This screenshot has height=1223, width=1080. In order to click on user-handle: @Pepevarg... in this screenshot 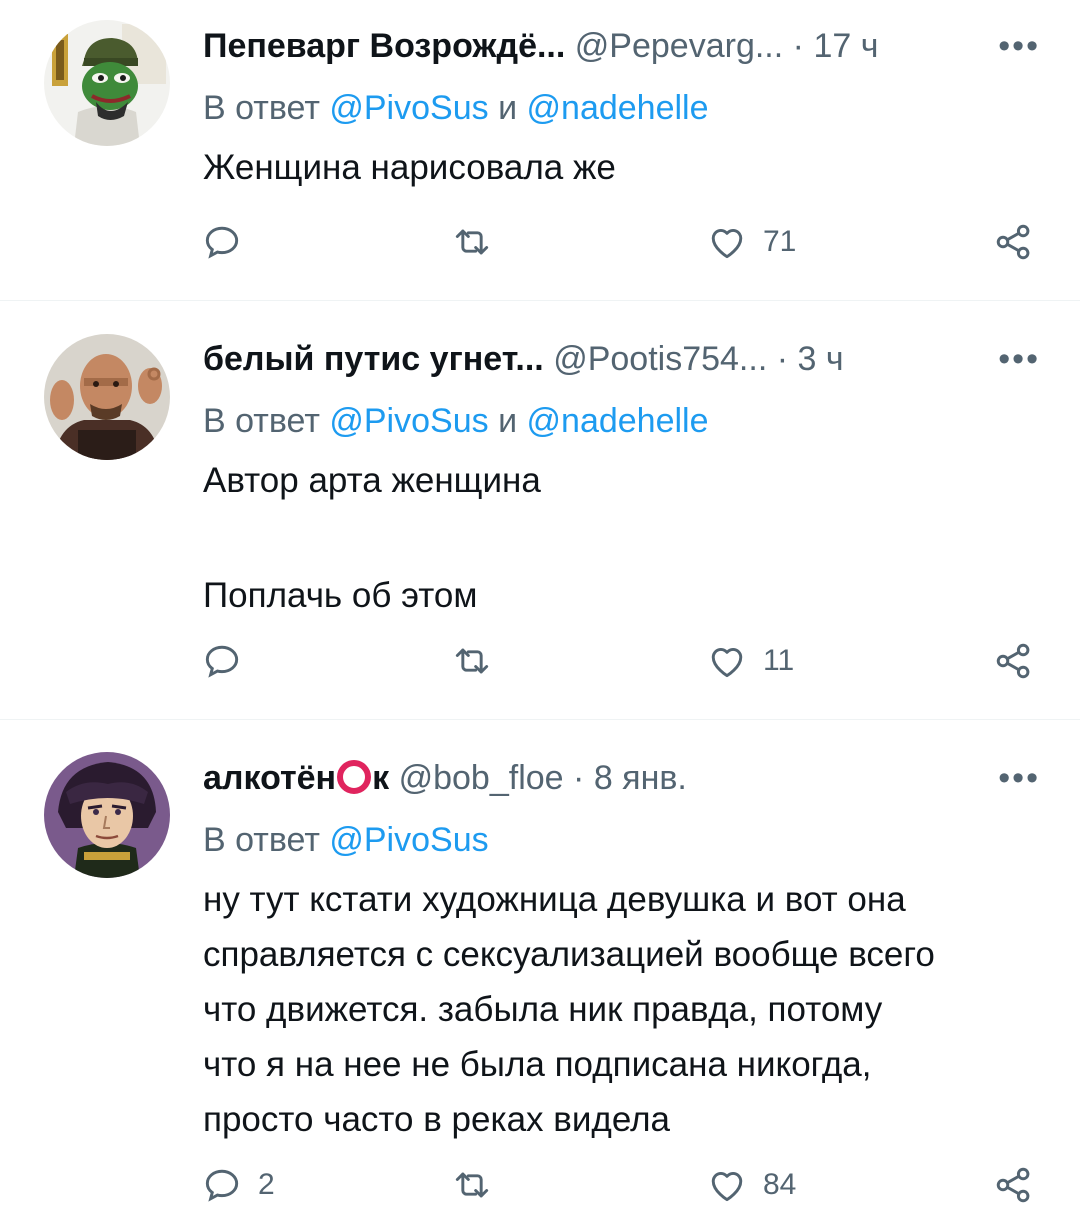, I will do `click(679, 46)`.